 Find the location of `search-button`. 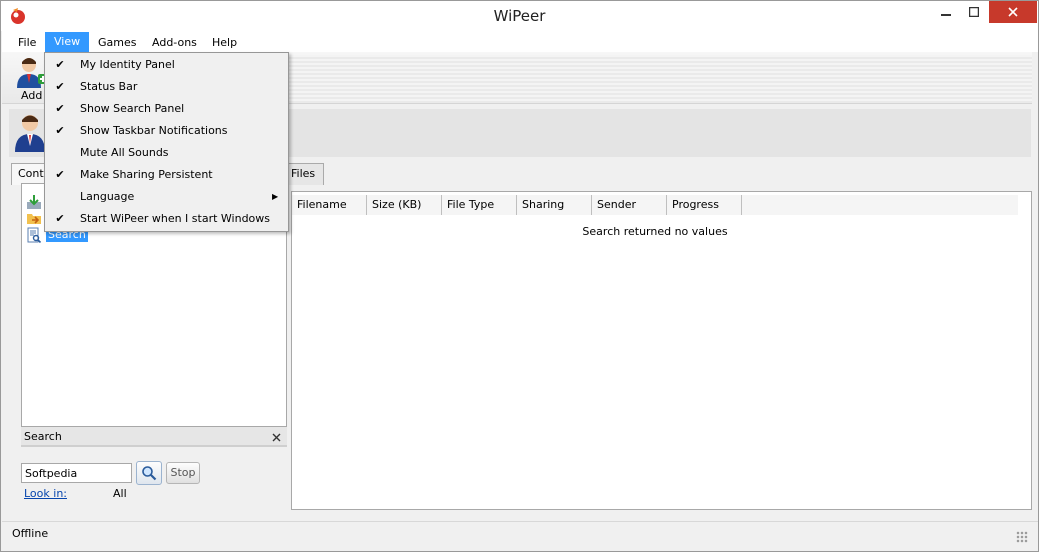

search-button is located at coordinates (149, 473).